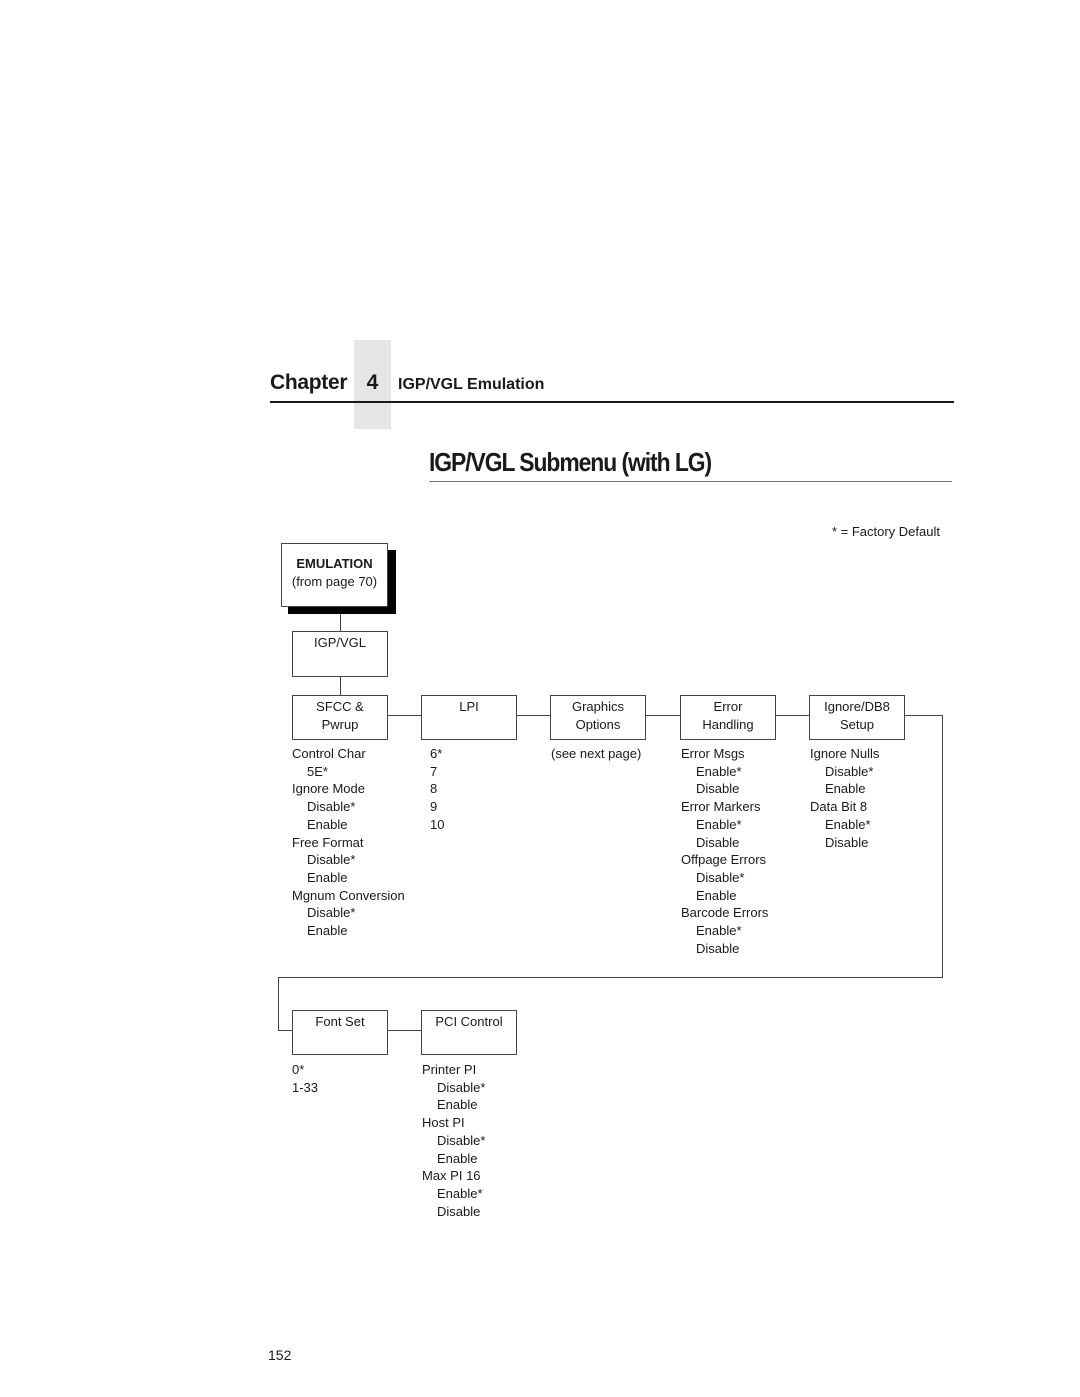 The height and width of the screenshot is (1397, 1080). What do you see at coordinates (471, 384) in the screenshot?
I see `chapter-title: IGP/VGL Emulation` at bounding box center [471, 384].